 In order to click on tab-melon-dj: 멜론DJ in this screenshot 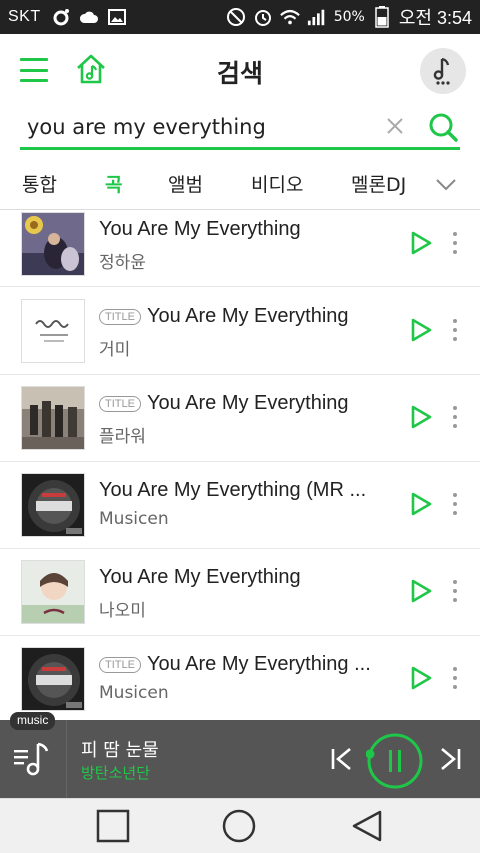, I will do `click(378, 183)`.